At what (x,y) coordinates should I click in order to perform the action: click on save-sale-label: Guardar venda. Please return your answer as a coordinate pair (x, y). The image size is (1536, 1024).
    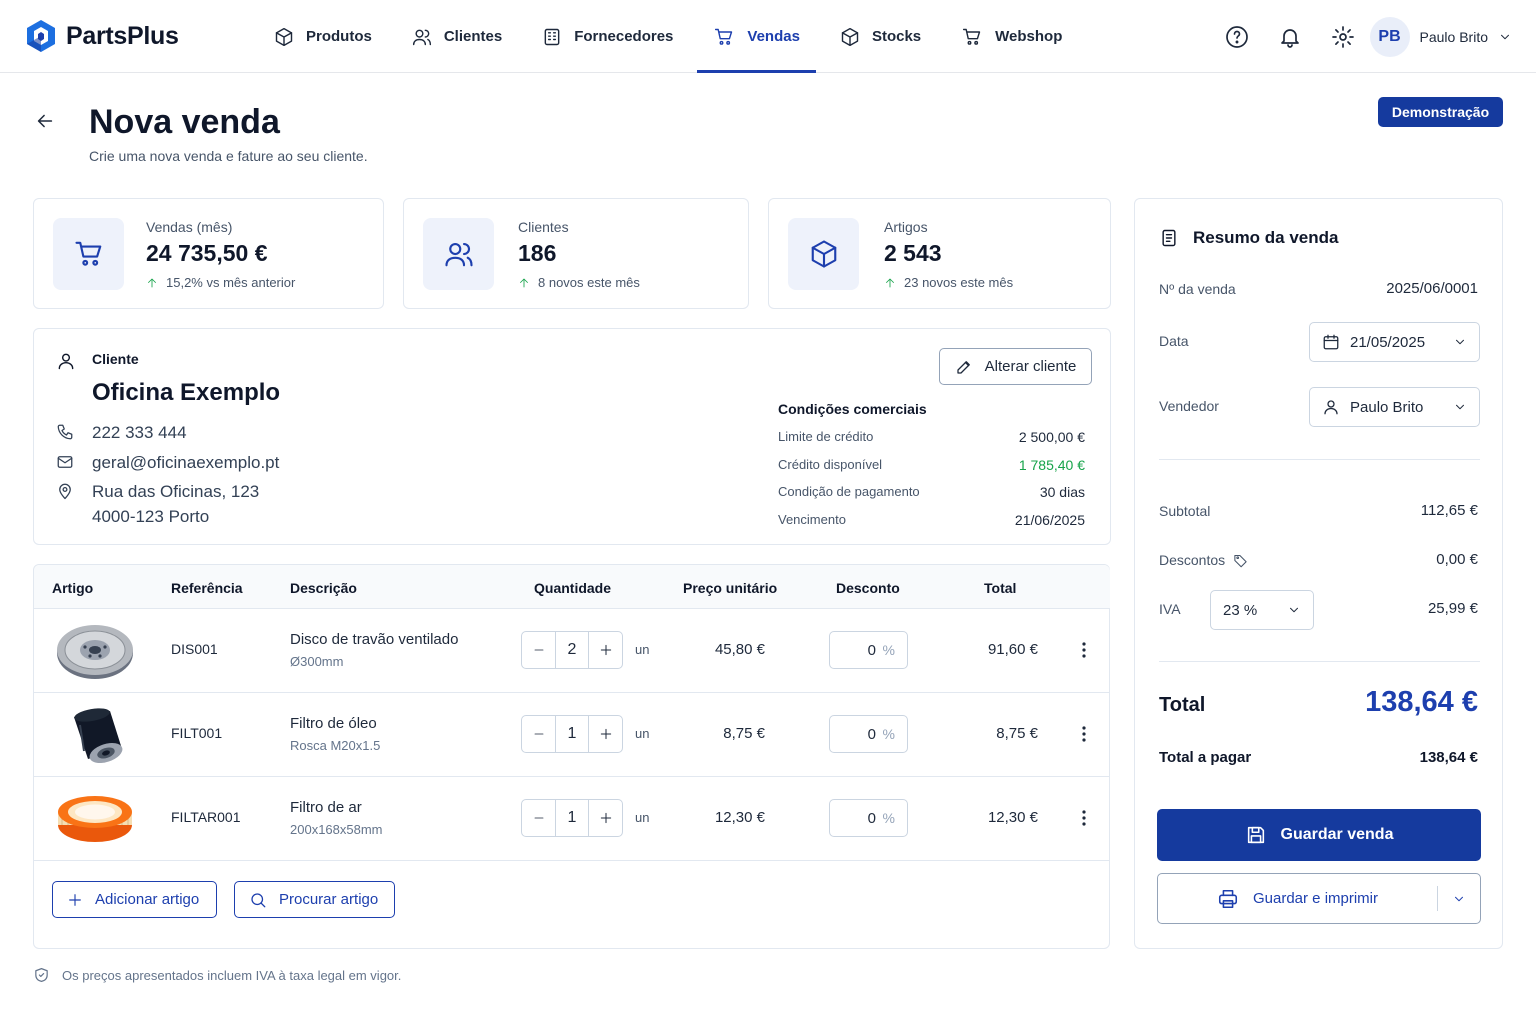
    Looking at the image, I should click on (1337, 834).